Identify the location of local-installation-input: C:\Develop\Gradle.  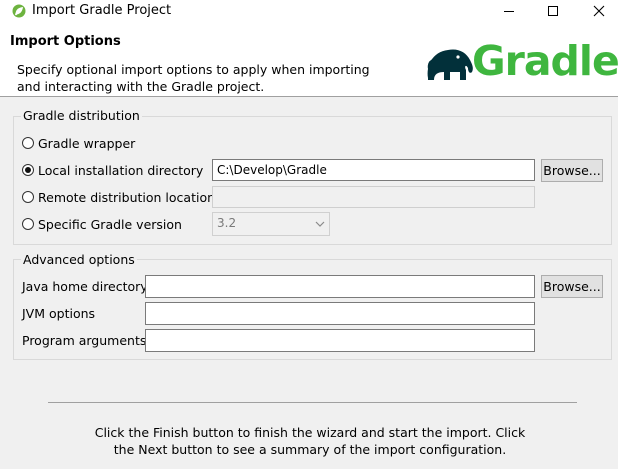
(373, 170).